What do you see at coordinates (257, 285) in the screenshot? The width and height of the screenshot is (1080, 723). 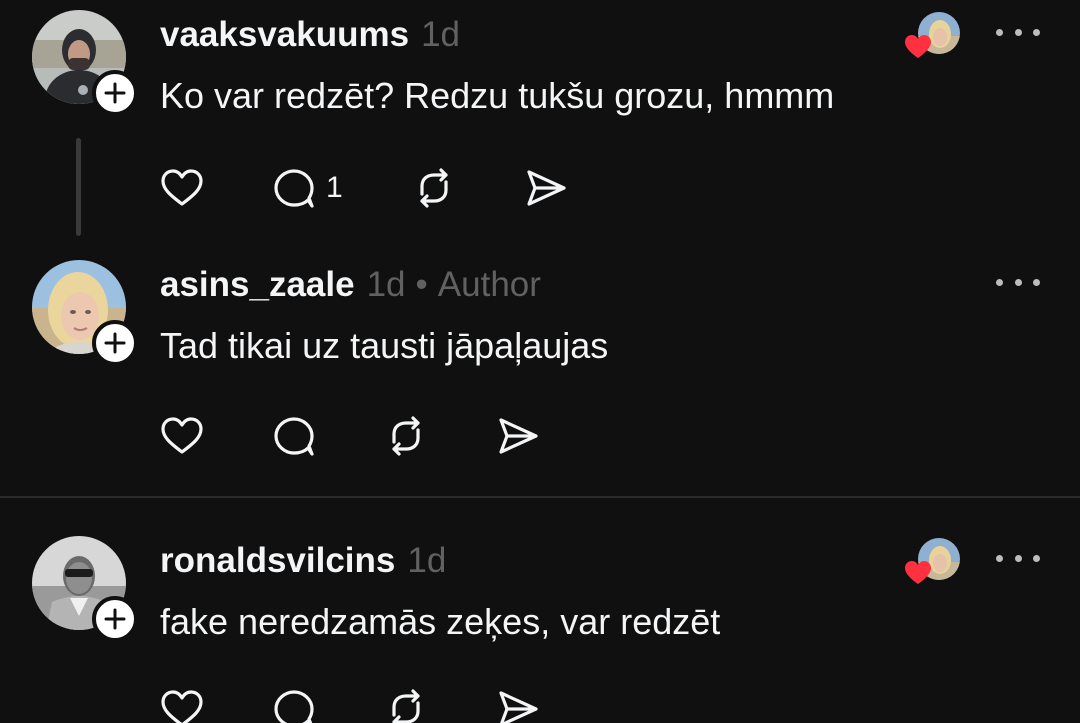 I see `username: asins_zaale` at bounding box center [257, 285].